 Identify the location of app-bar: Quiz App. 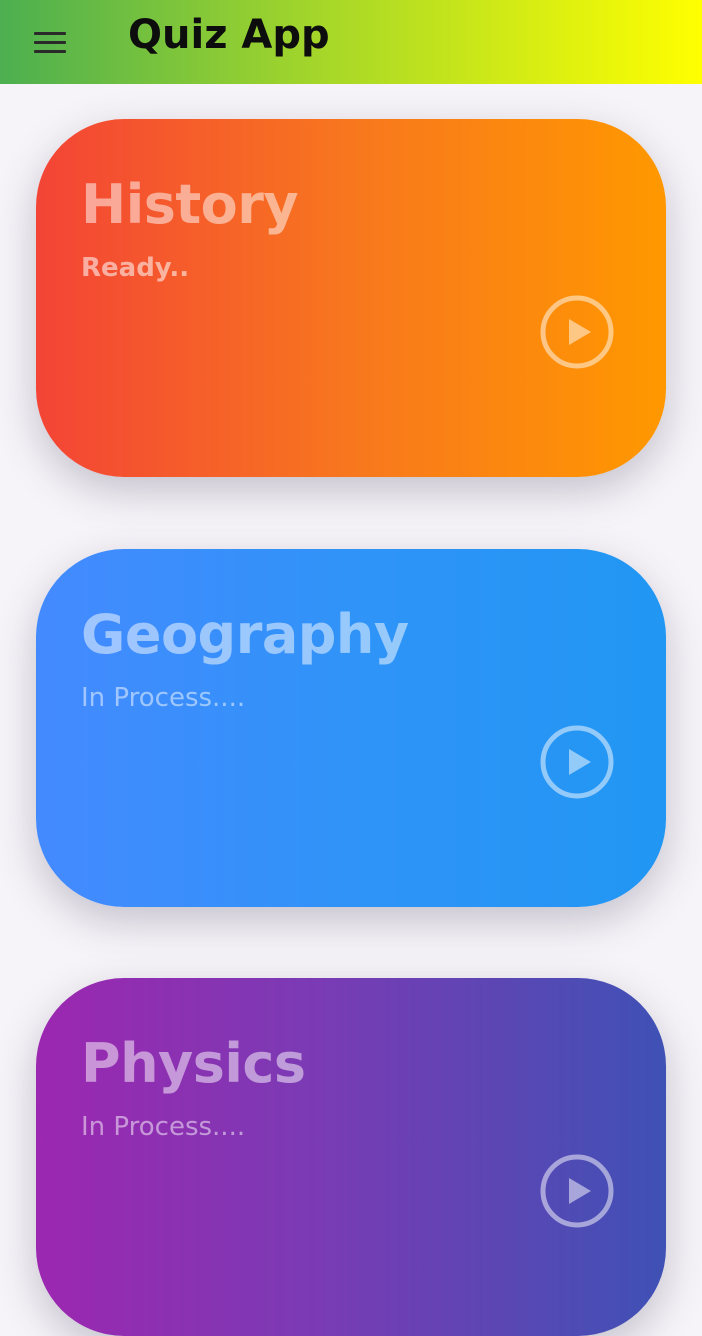
(351, 42).